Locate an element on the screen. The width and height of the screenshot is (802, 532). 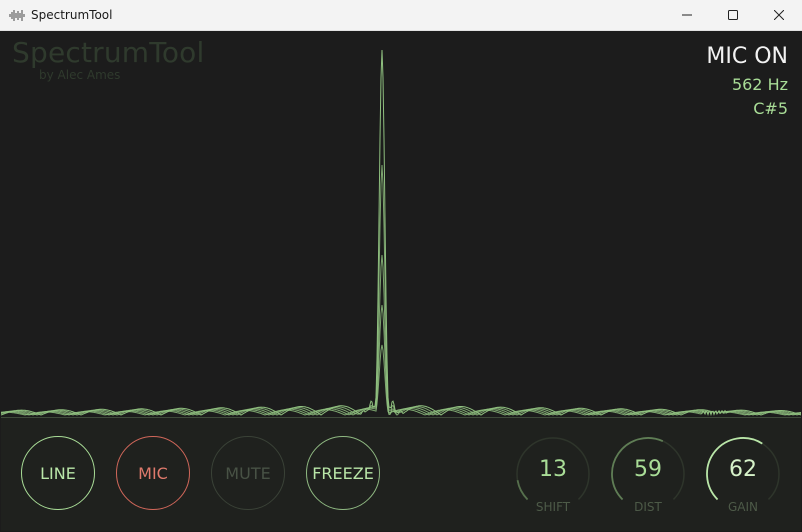
frequency-readout: 562 Hz is located at coordinates (759, 84).